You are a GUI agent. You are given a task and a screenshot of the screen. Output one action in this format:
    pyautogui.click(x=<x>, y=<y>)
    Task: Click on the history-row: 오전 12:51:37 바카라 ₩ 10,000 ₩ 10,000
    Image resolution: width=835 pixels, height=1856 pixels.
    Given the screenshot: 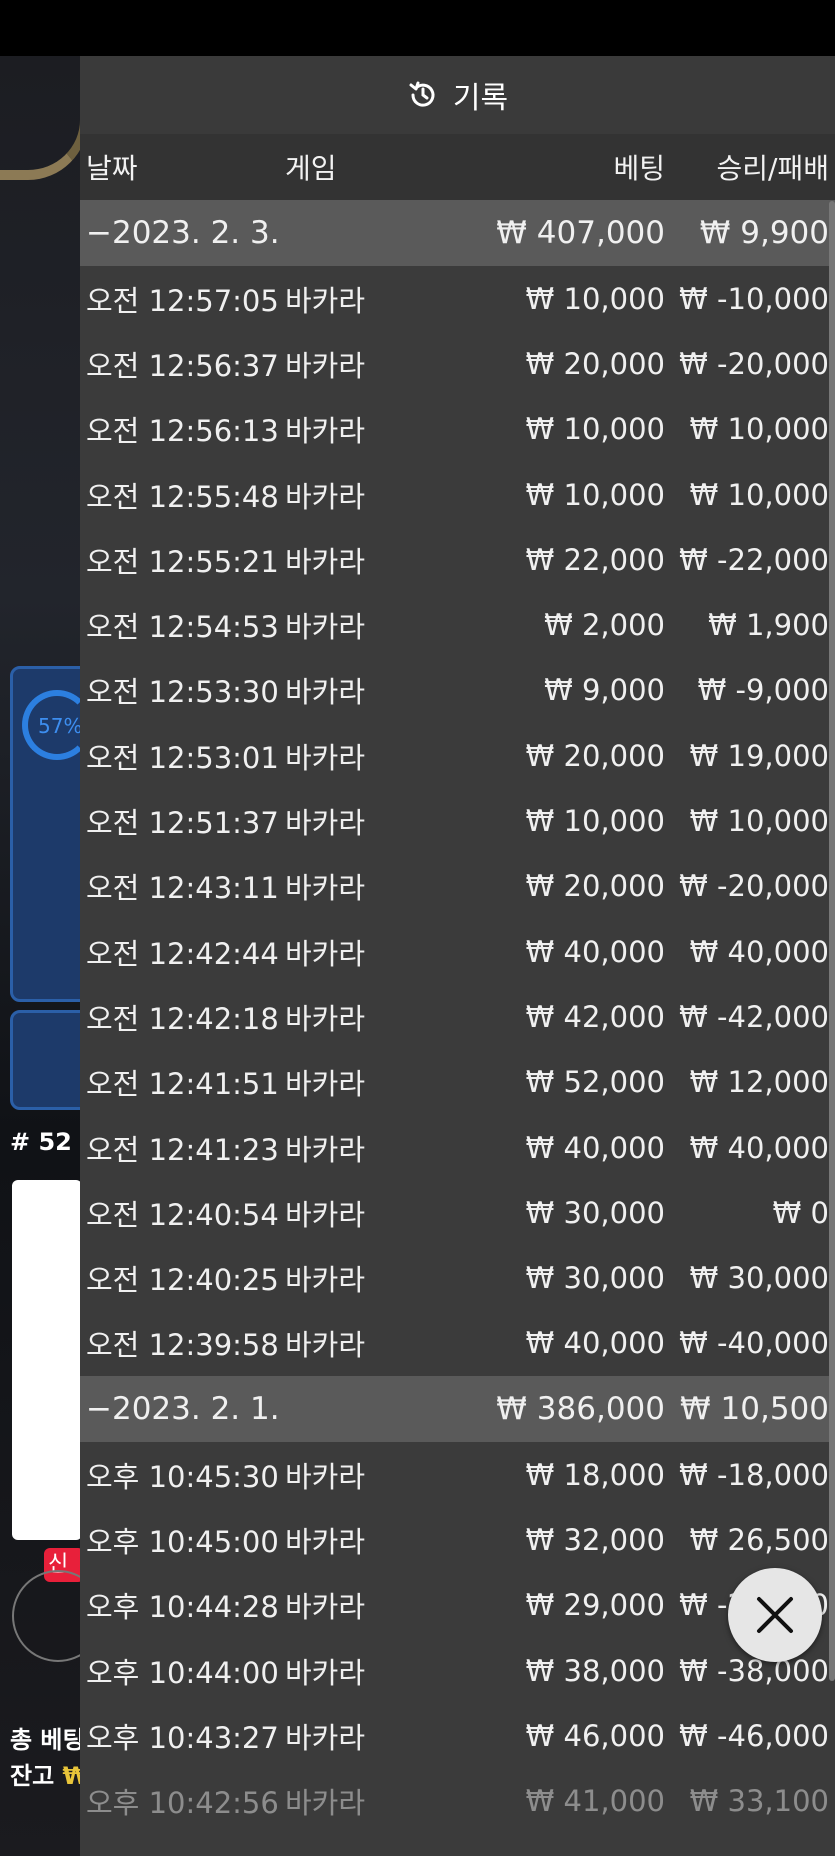 What is the action you would take?
    pyautogui.click(x=457, y=820)
    